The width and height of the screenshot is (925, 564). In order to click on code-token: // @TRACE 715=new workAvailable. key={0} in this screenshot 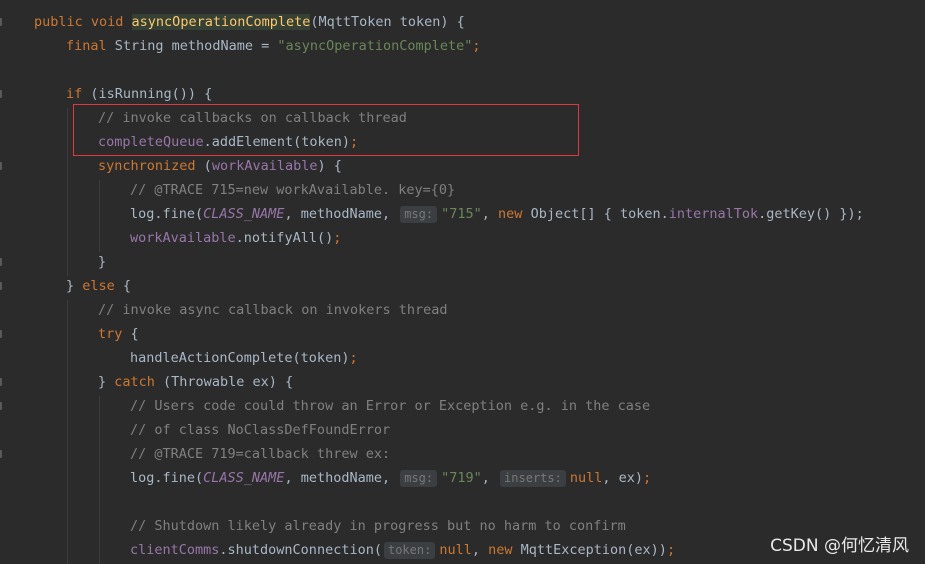, I will do `click(293, 190)`.